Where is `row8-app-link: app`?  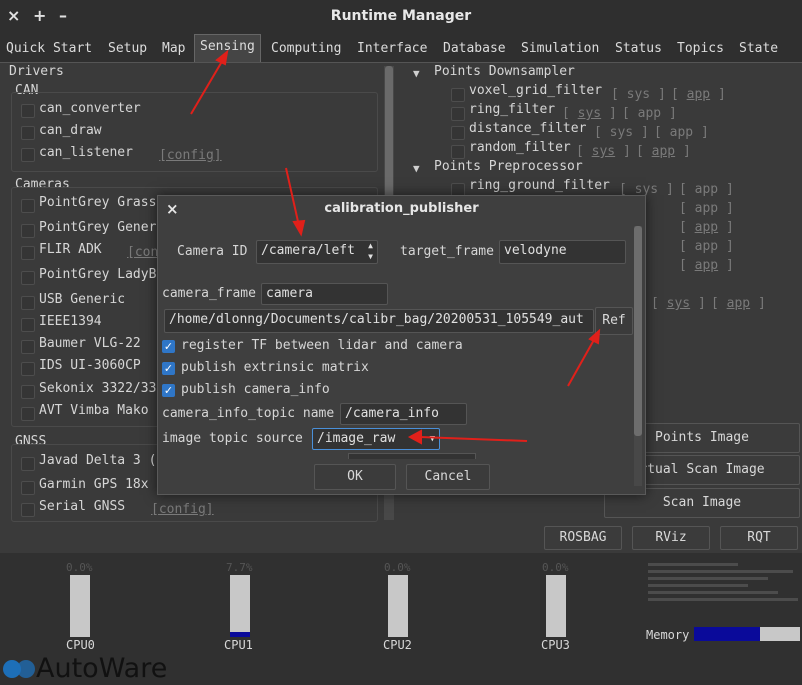 row8-app-link: app is located at coordinates (706, 265).